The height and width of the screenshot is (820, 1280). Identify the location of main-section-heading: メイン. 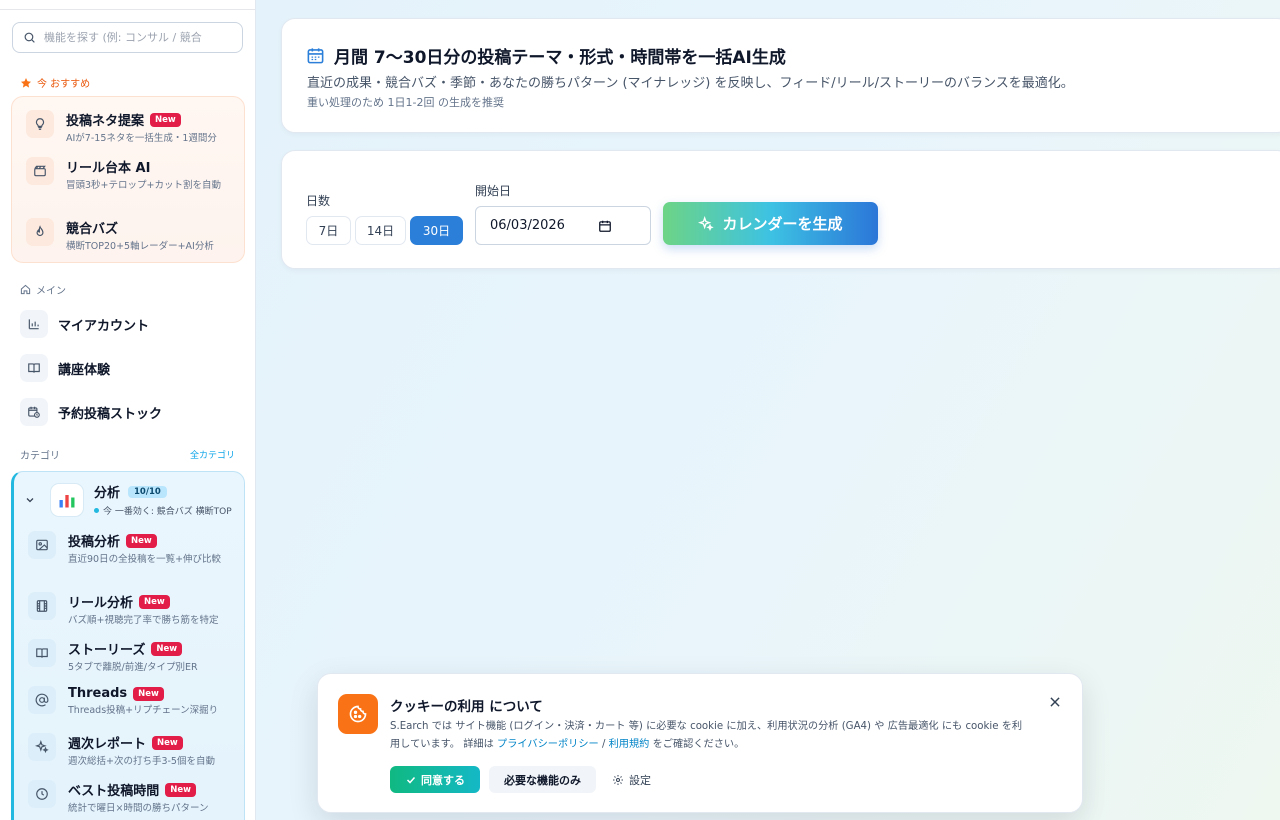
(43, 289).